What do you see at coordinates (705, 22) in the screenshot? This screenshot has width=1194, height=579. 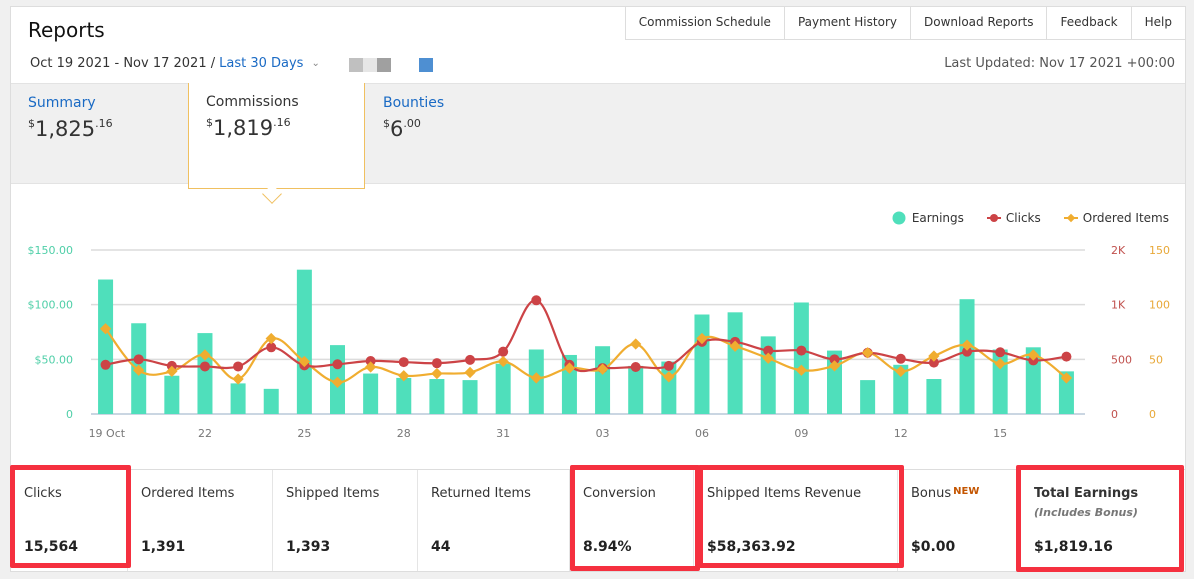 I see `nav-commission-schedule: Commission Schedule` at bounding box center [705, 22].